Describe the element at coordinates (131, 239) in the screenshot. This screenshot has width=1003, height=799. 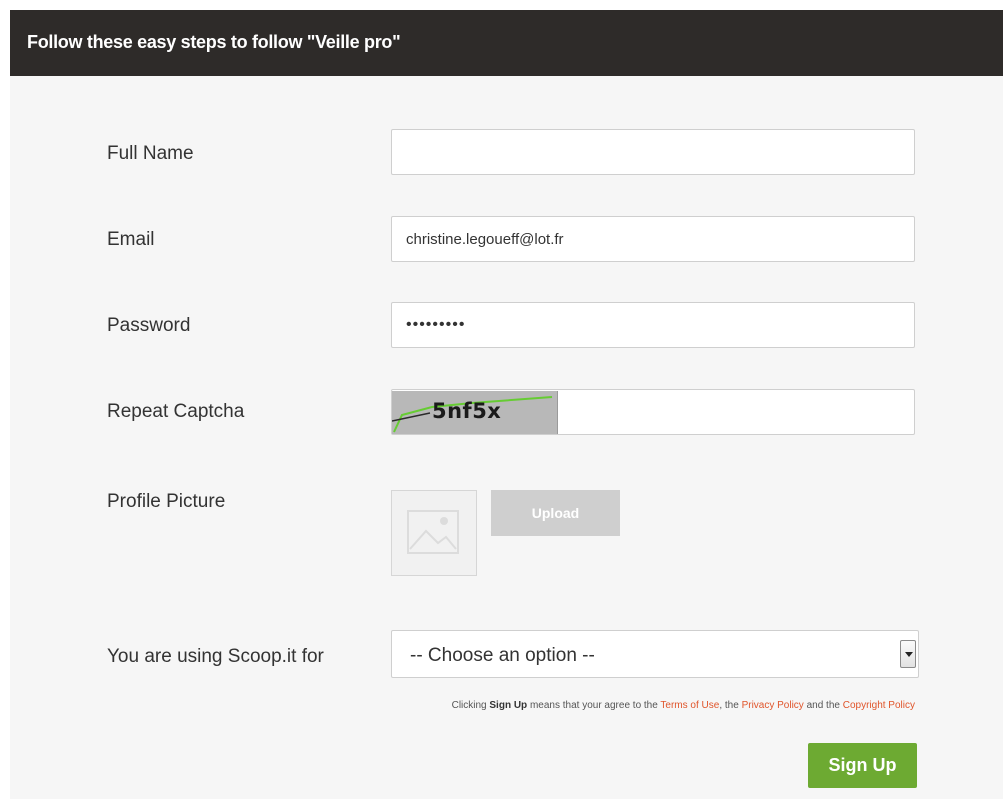
I see `email-label: Email` at that location.